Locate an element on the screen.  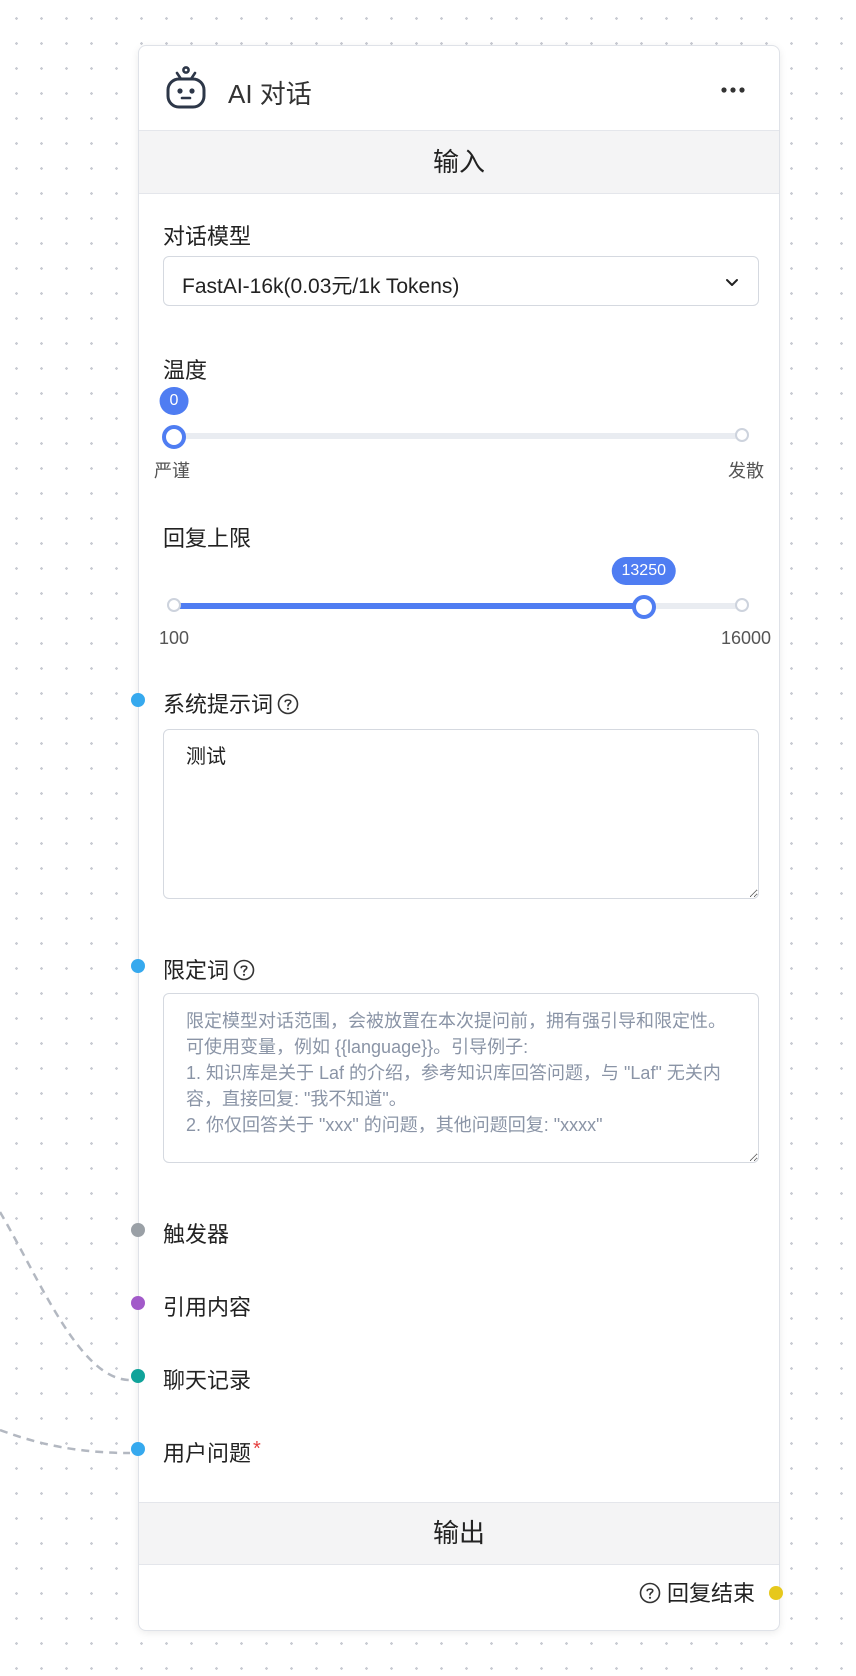
history-input-port is located at coordinates (138, 1376).